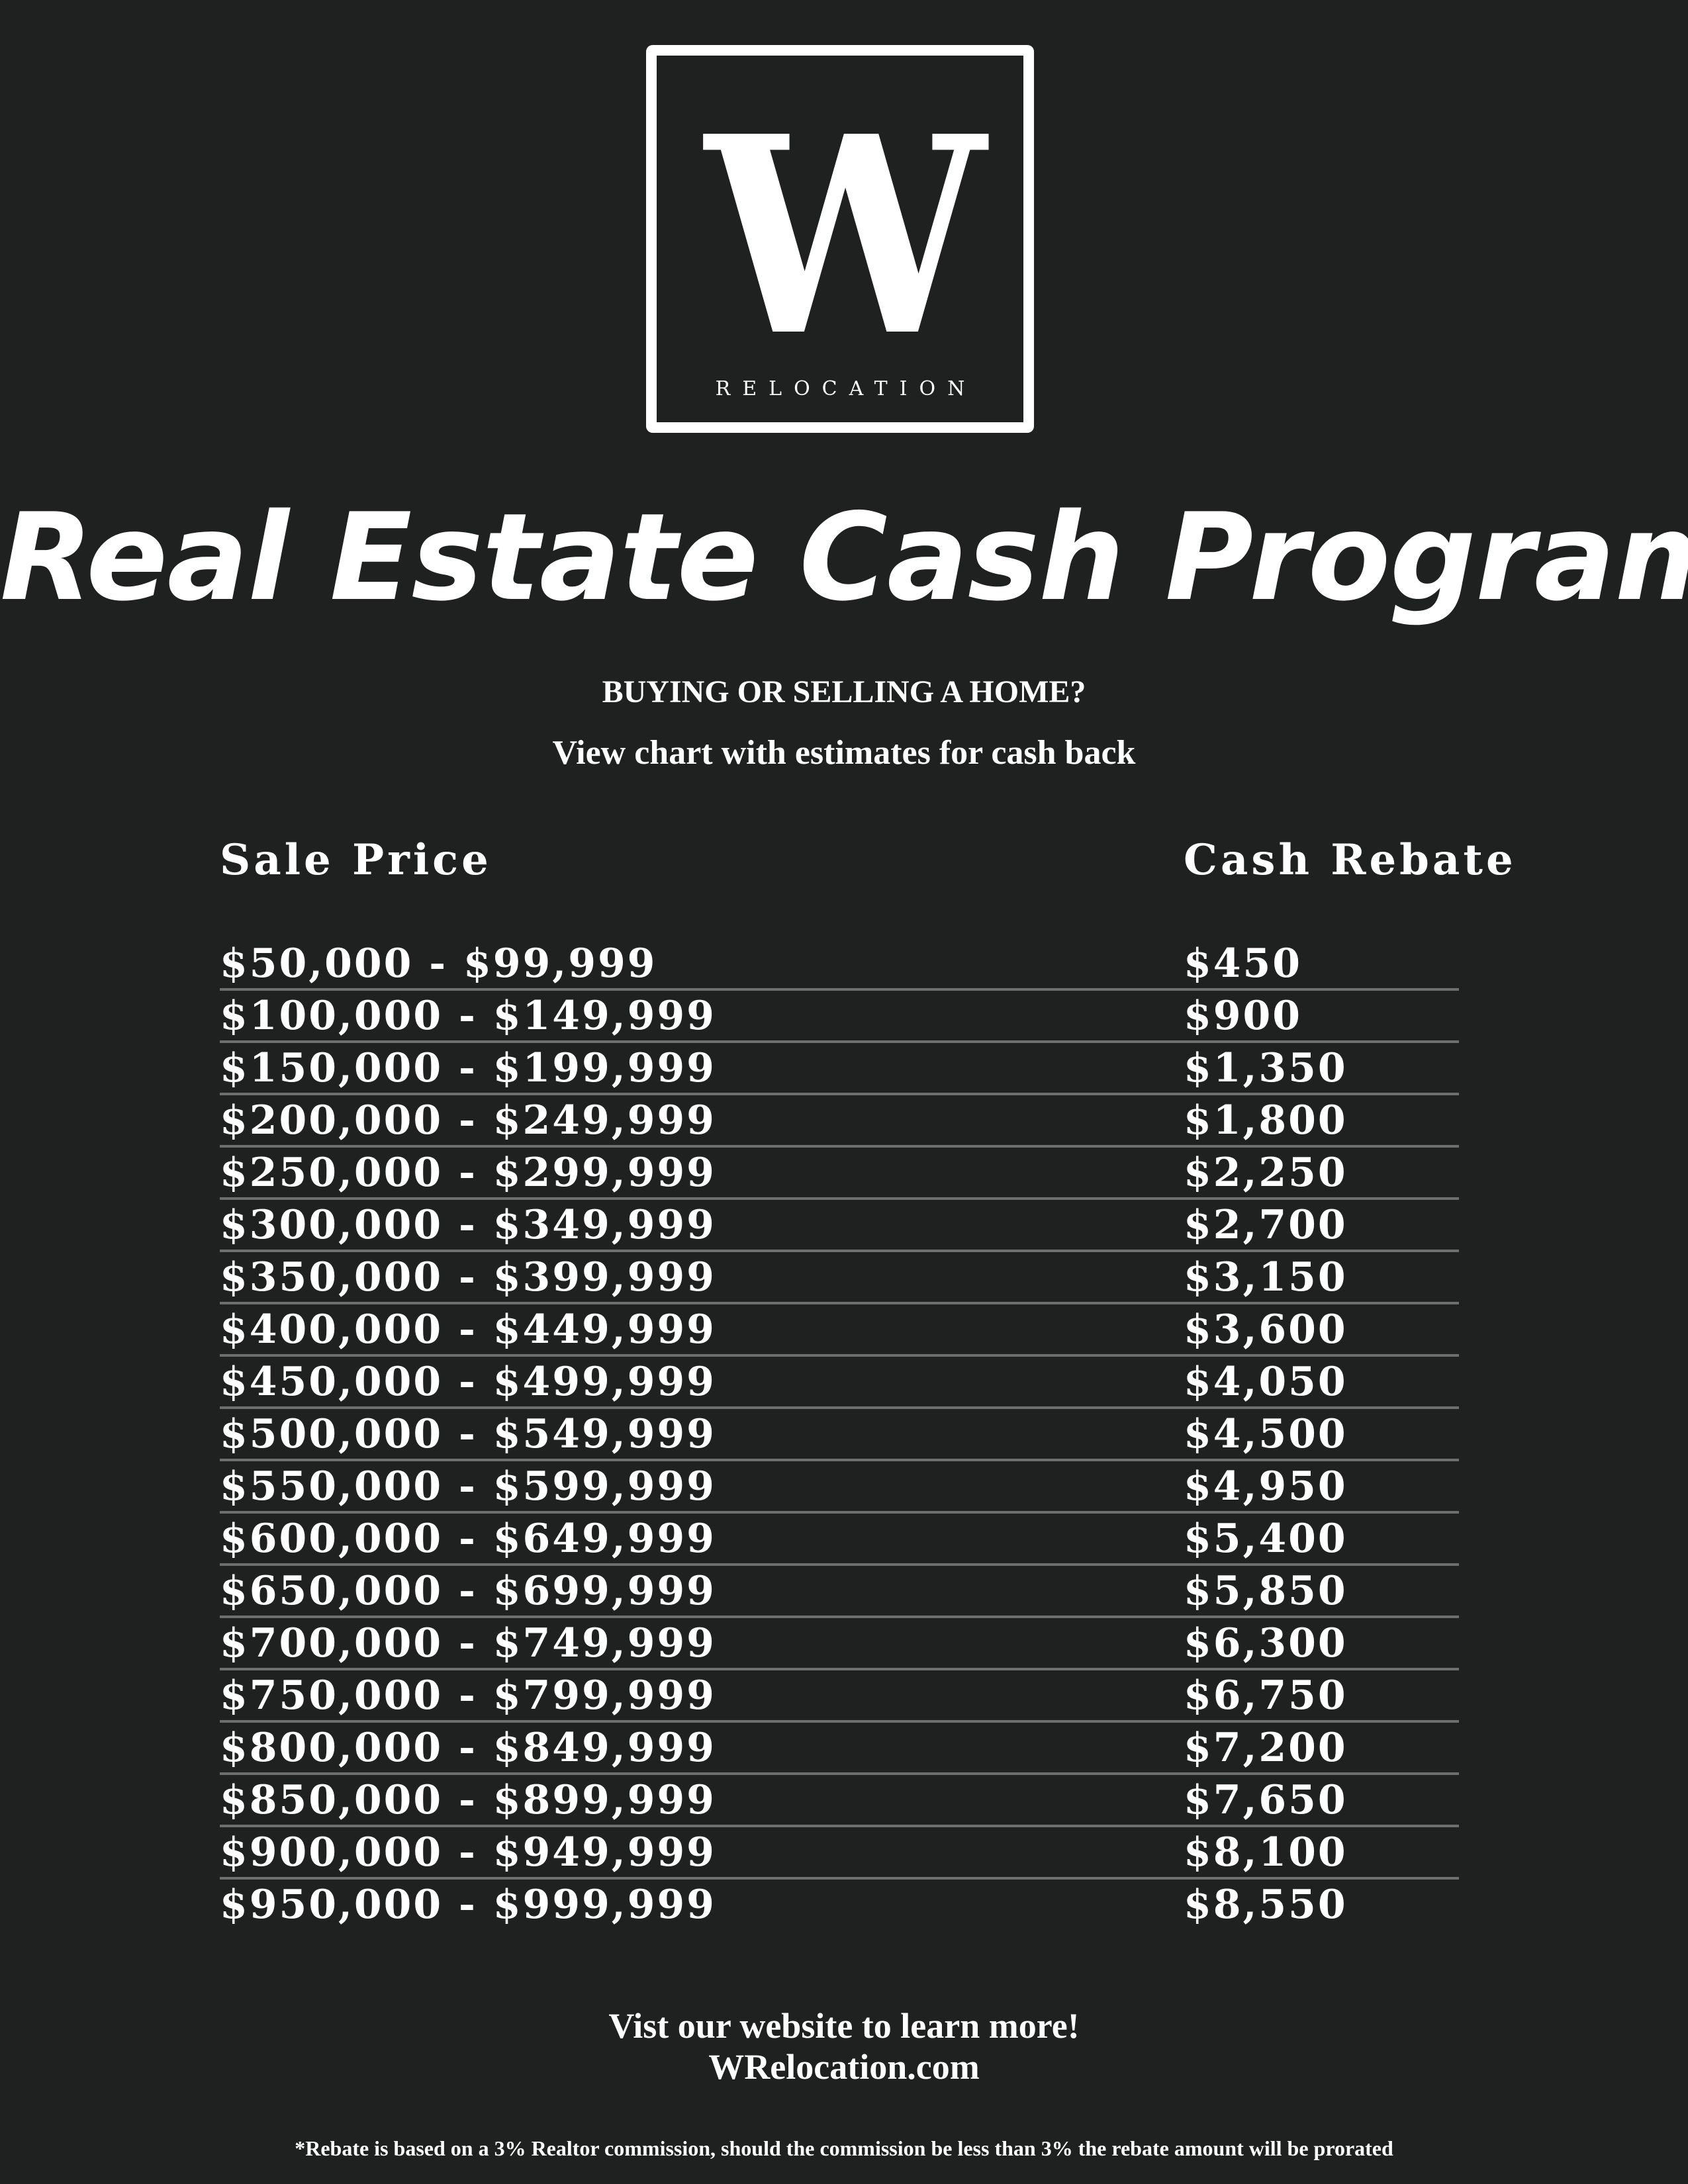 The width and height of the screenshot is (1688, 2184). I want to click on table-row: $800,000 - $849,999 $7,200, so click(839, 1749).